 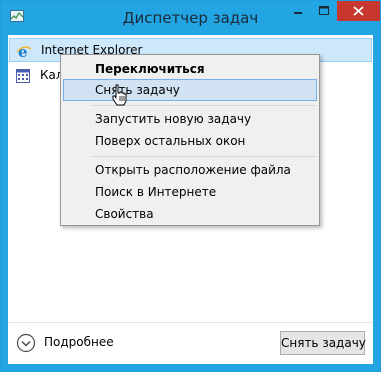 I want to click on minimize-button, so click(x=298, y=11).